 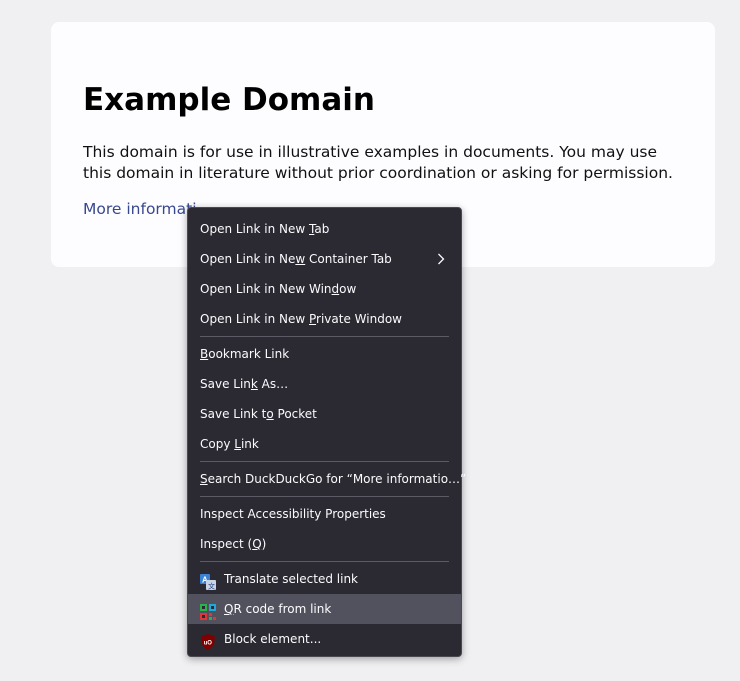 I want to click on menu-item-label: Translate selected link, so click(x=291, y=579).